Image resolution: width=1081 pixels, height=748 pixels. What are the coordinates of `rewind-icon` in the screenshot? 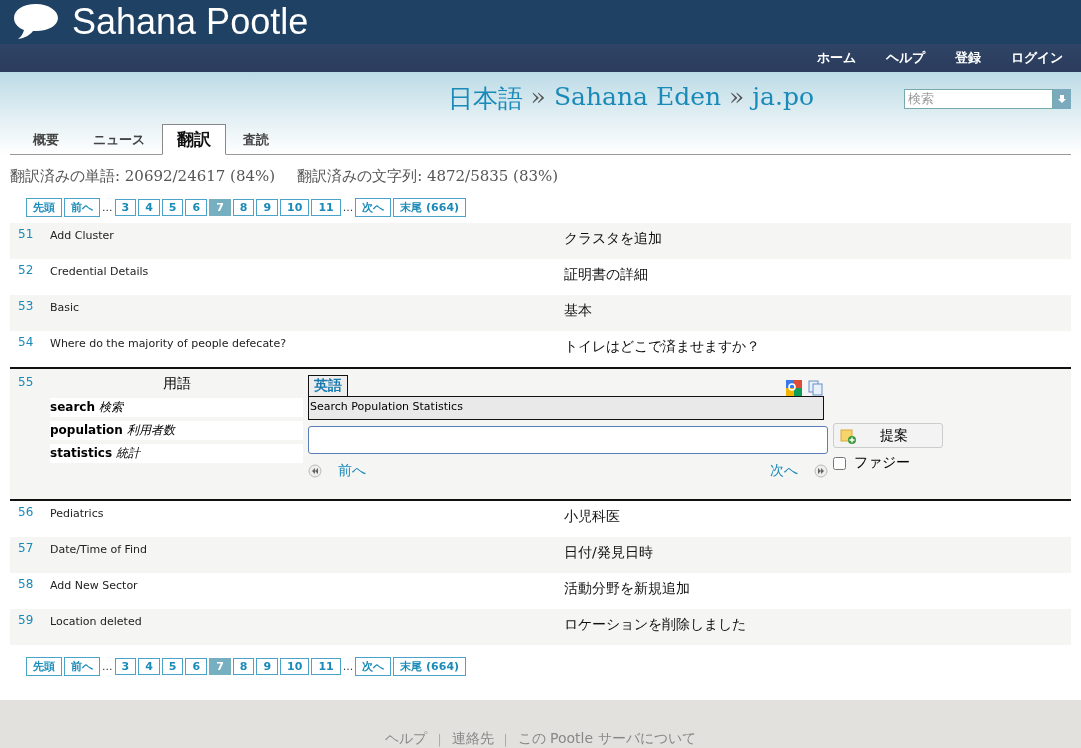 It's located at (315, 471).